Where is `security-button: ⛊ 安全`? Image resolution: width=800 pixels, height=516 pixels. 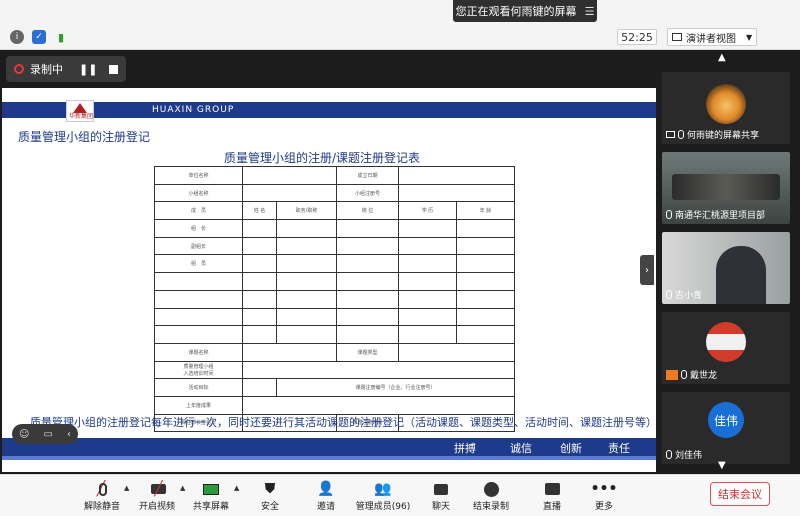
security-button: ⛊ 安全 is located at coordinates (270, 495).